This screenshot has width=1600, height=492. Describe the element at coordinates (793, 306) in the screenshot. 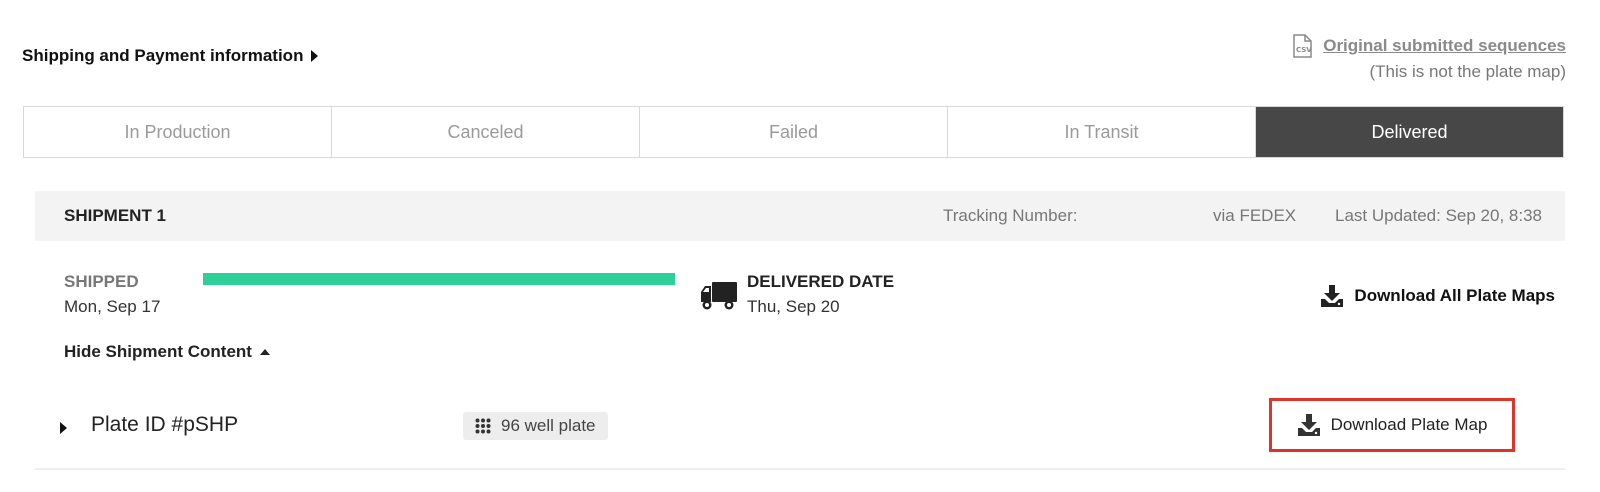

I see `delivered-date: Thu, Sep 20` at that location.